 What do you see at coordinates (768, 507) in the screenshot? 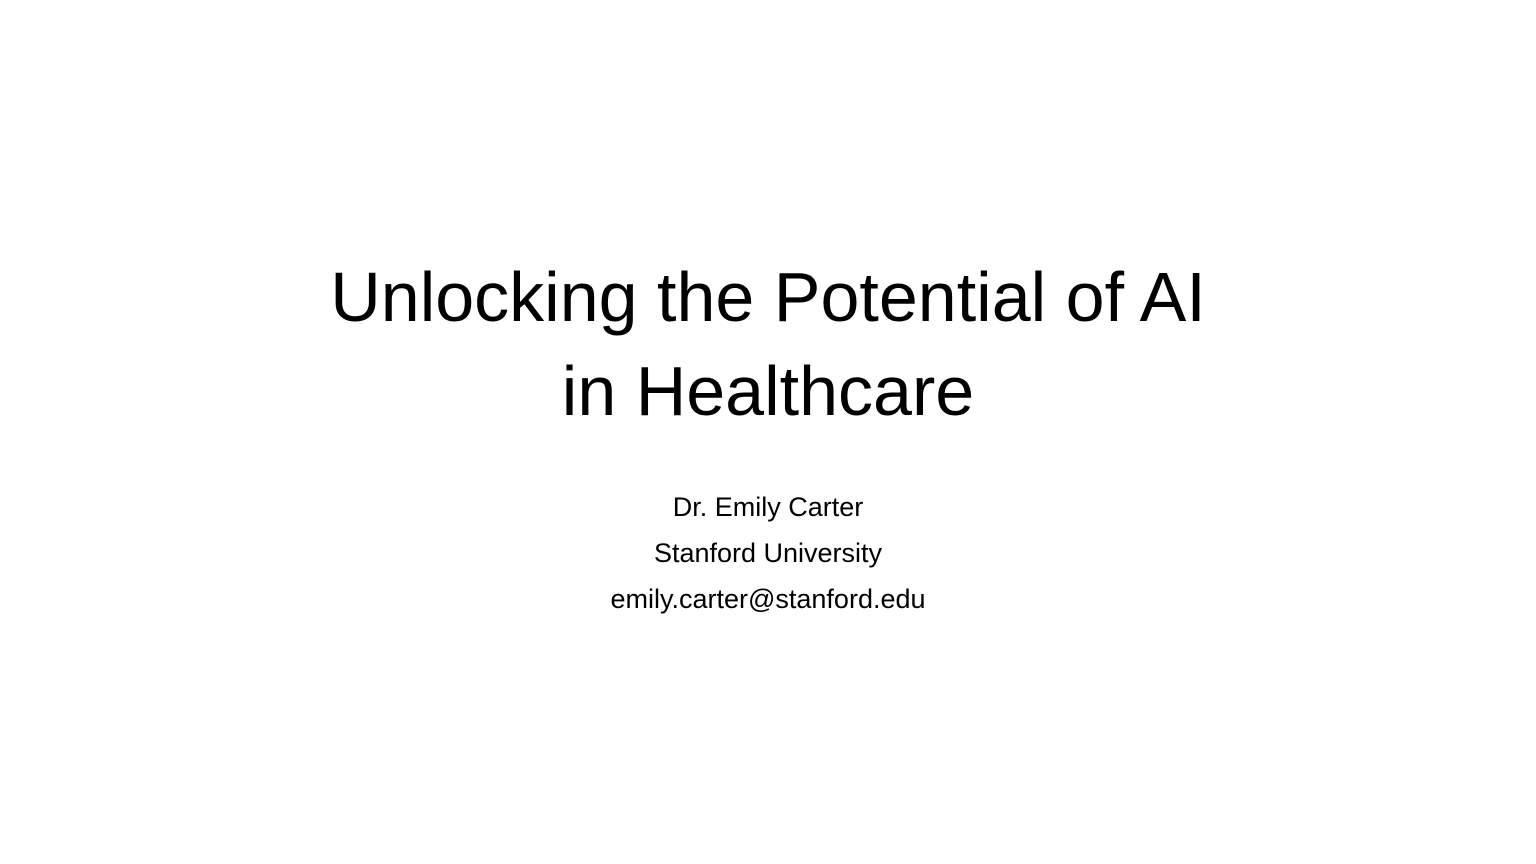
I see `author-name: Dr. Emily Carter` at bounding box center [768, 507].